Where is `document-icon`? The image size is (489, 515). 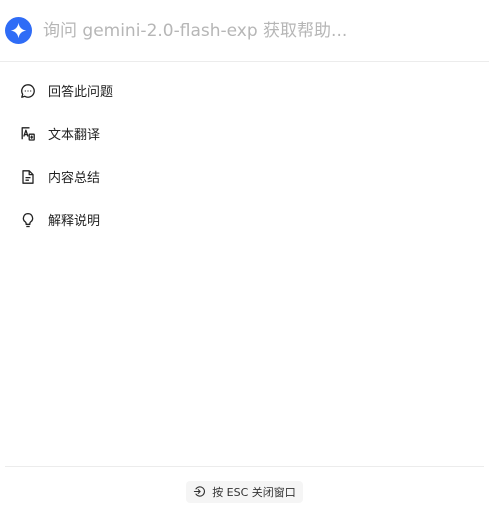 document-icon is located at coordinates (28, 177).